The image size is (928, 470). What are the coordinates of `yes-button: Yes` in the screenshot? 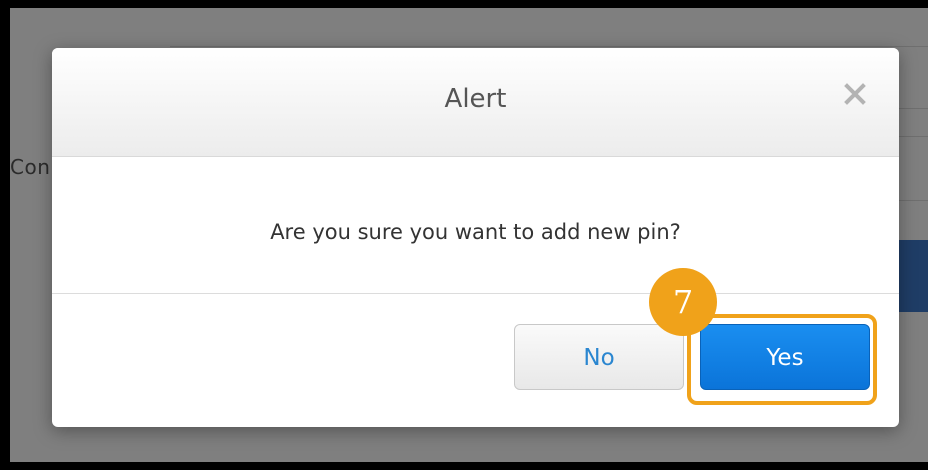 It's located at (785, 357).